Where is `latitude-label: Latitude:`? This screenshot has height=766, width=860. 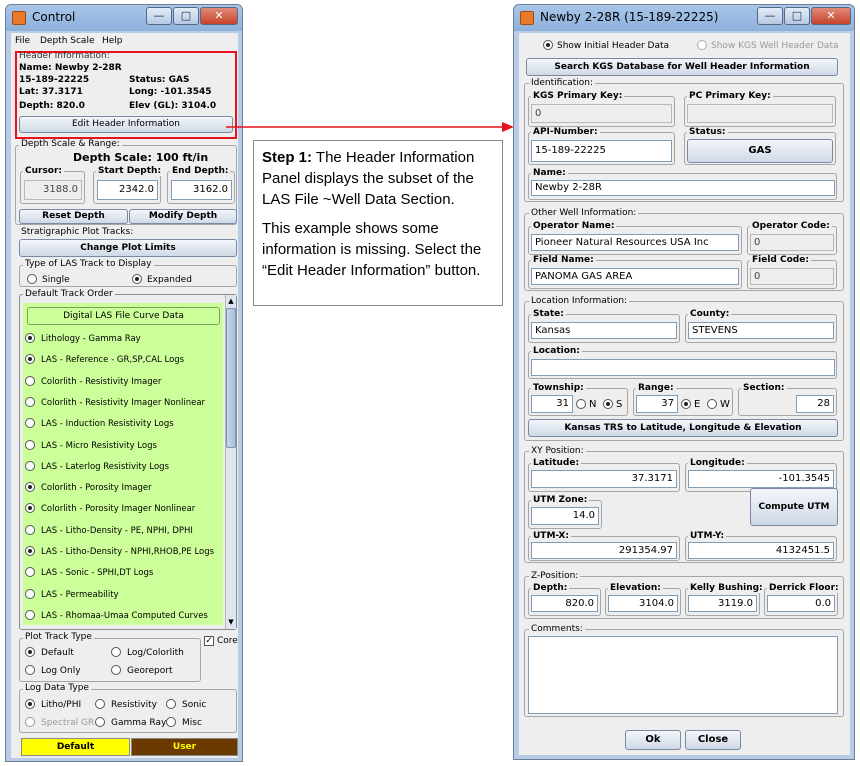
latitude-label: Latitude: is located at coordinates (556, 463).